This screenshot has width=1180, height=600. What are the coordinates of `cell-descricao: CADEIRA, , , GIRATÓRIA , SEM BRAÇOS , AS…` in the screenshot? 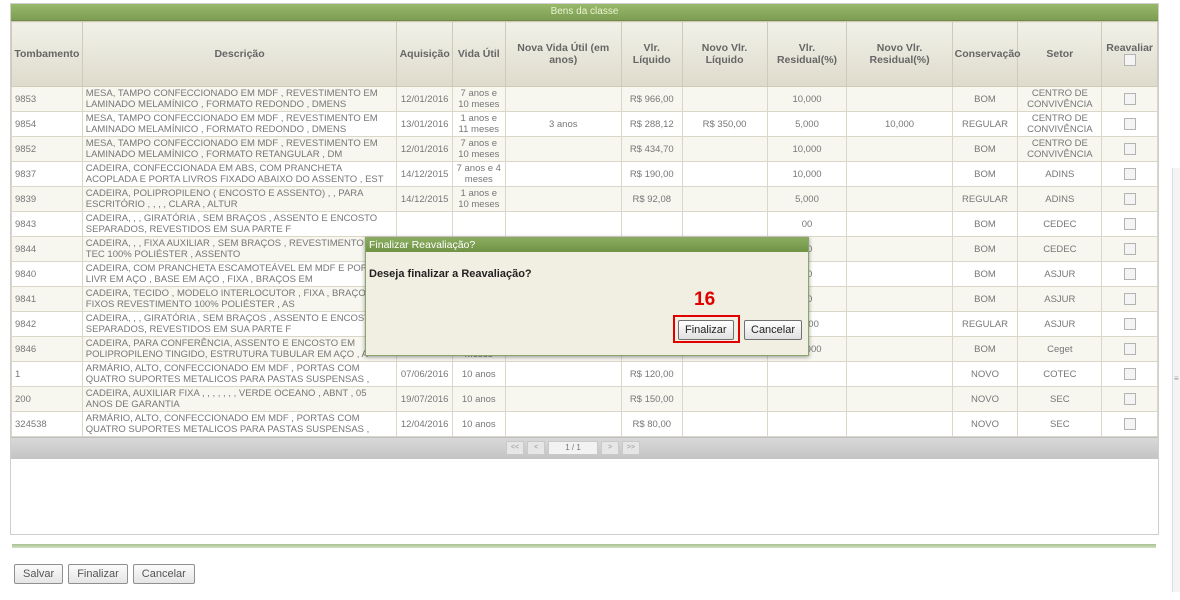 It's located at (239, 224).